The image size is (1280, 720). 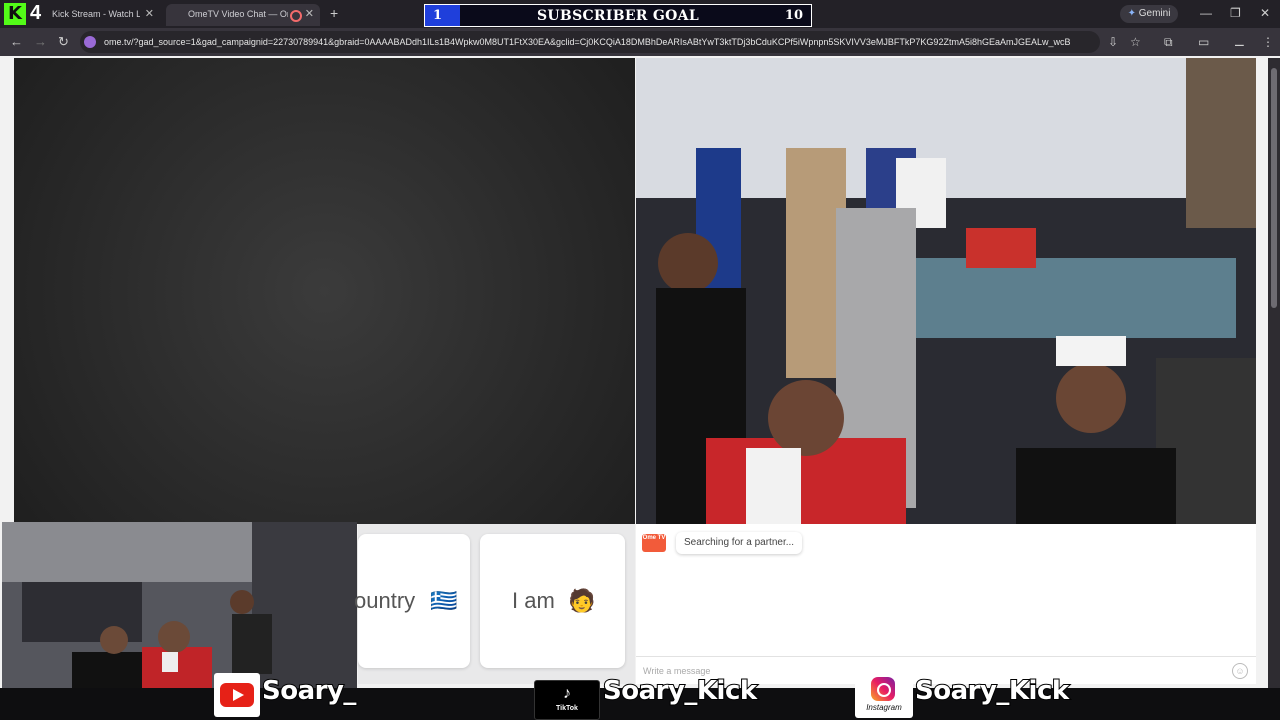 What do you see at coordinates (334, 13) in the screenshot?
I see `new-tab-button: +` at bounding box center [334, 13].